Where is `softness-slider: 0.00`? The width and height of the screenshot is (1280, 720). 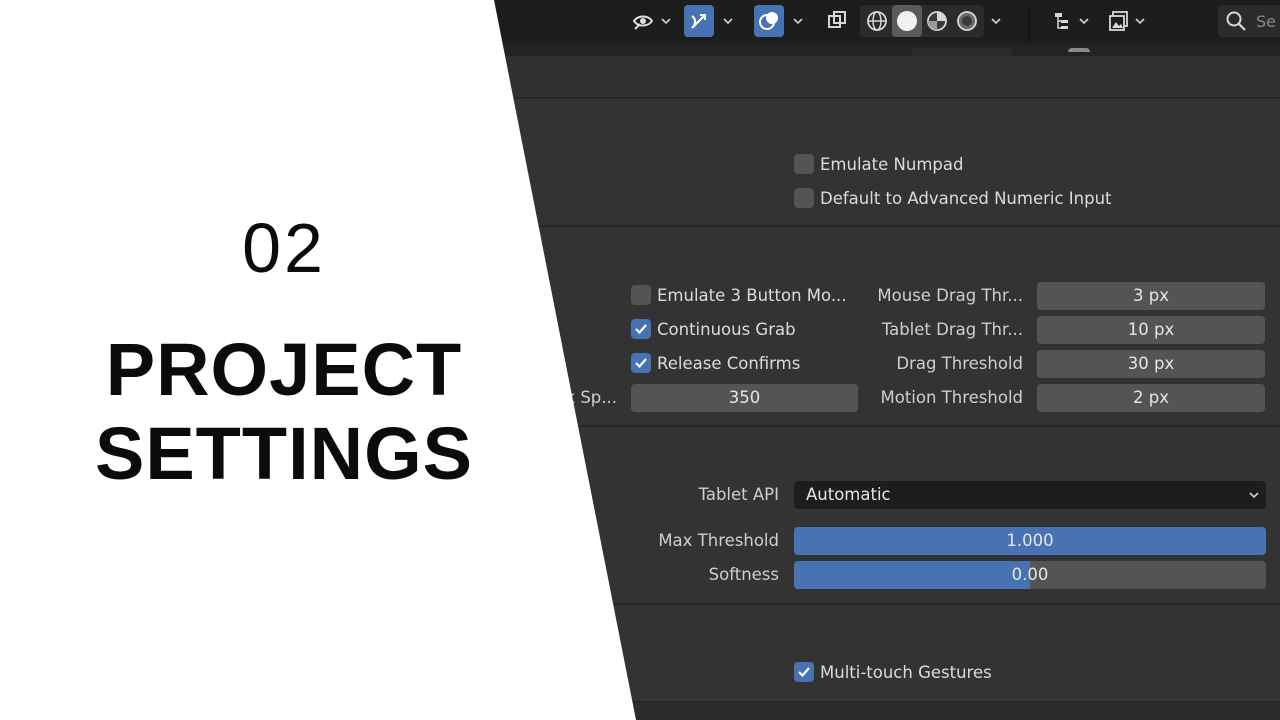
softness-slider: 0.00 is located at coordinates (1030, 575).